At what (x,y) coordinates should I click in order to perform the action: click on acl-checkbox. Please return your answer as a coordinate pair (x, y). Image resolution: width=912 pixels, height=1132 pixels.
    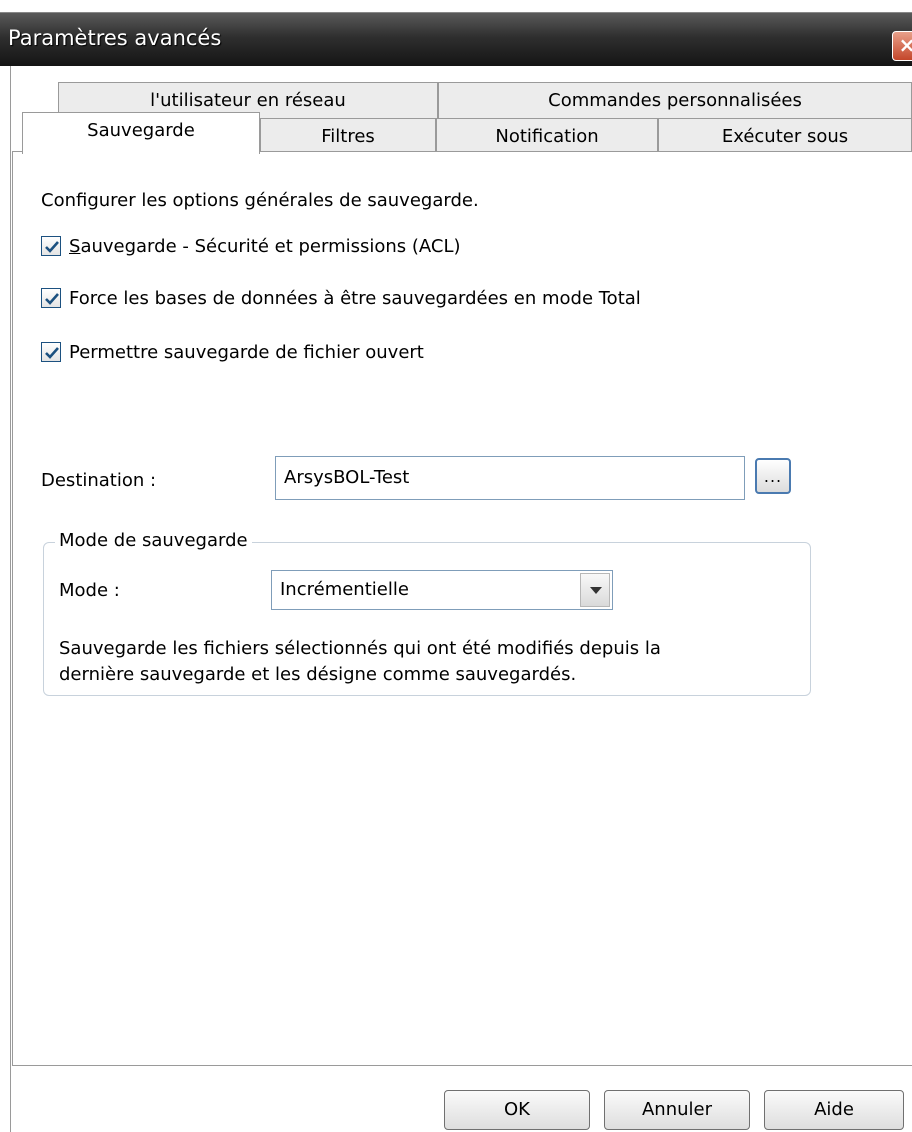
    Looking at the image, I should click on (51, 246).